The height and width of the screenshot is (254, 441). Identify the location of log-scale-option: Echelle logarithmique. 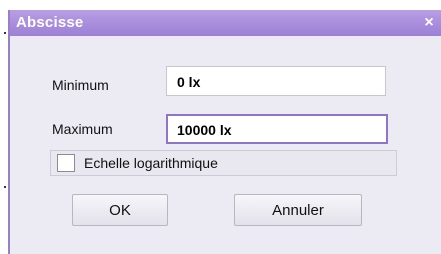
(223, 163).